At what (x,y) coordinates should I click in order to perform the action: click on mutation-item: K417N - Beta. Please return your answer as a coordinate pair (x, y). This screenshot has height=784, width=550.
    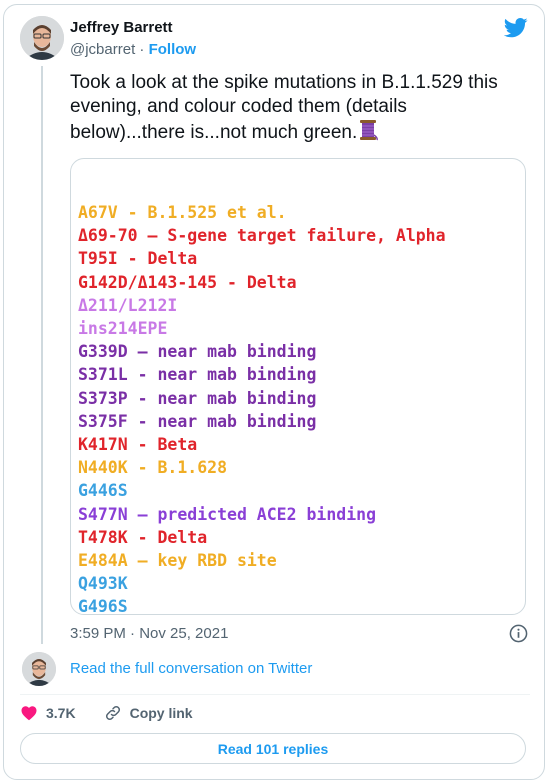
    Looking at the image, I should click on (138, 445).